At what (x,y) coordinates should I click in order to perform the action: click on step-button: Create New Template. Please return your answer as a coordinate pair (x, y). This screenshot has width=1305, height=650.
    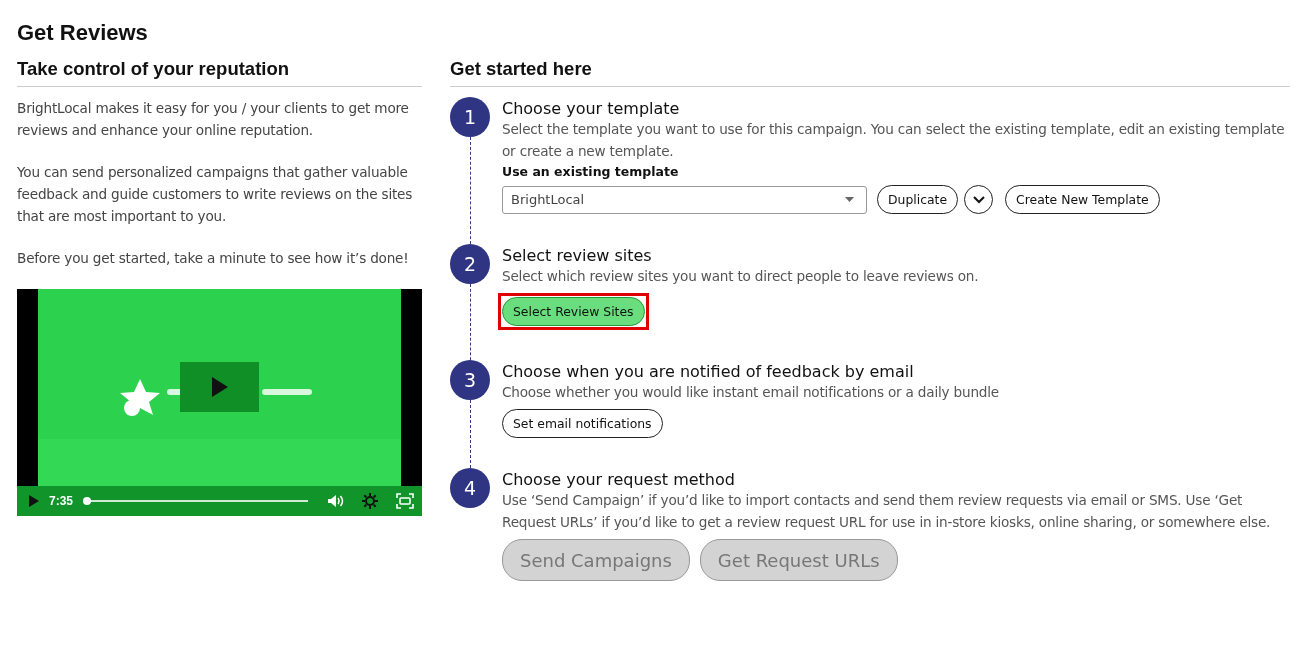
    Looking at the image, I should click on (1082, 199).